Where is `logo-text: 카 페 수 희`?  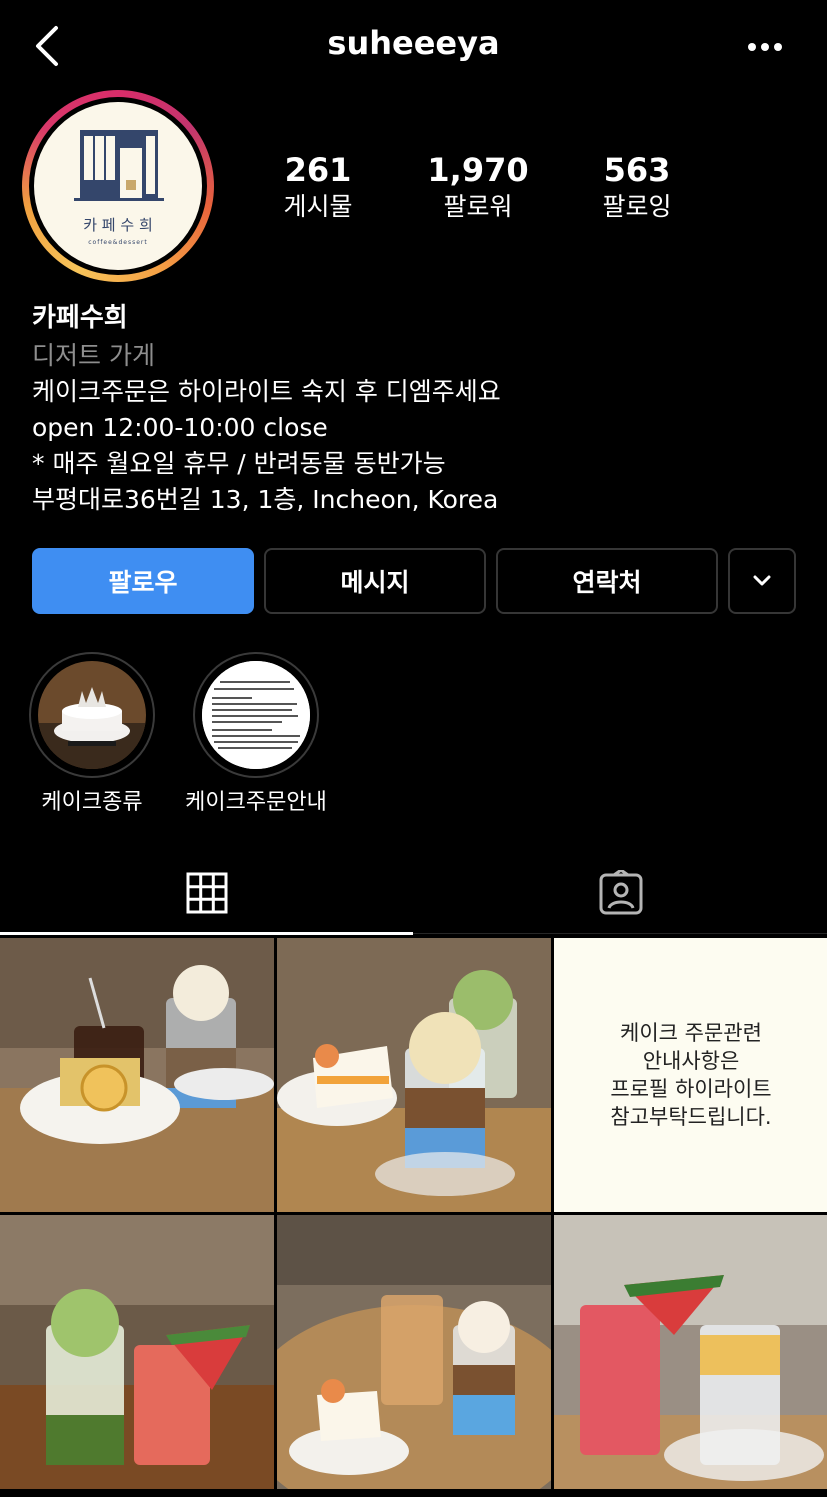
logo-text: 카 페 수 희 is located at coordinates (118, 225).